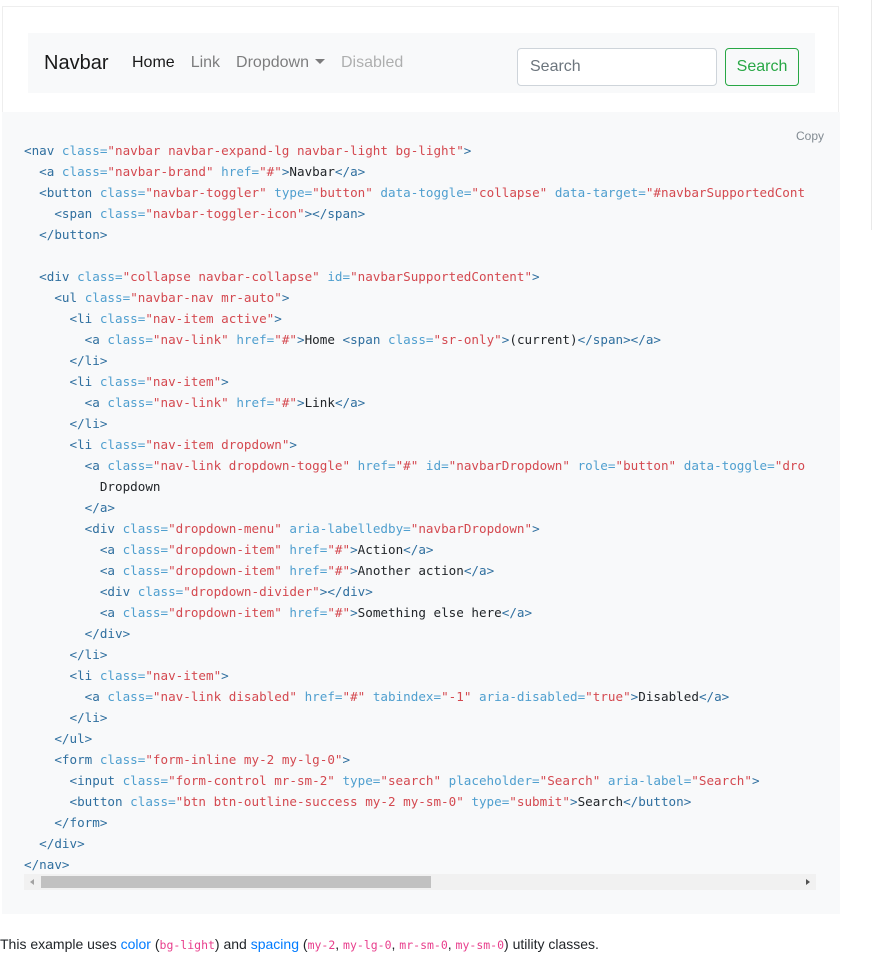 Image resolution: width=888 pixels, height=969 pixels. What do you see at coordinates (762, 67) in the screenshot?
I see `search-button: Search` at bounding box center [762, 67].